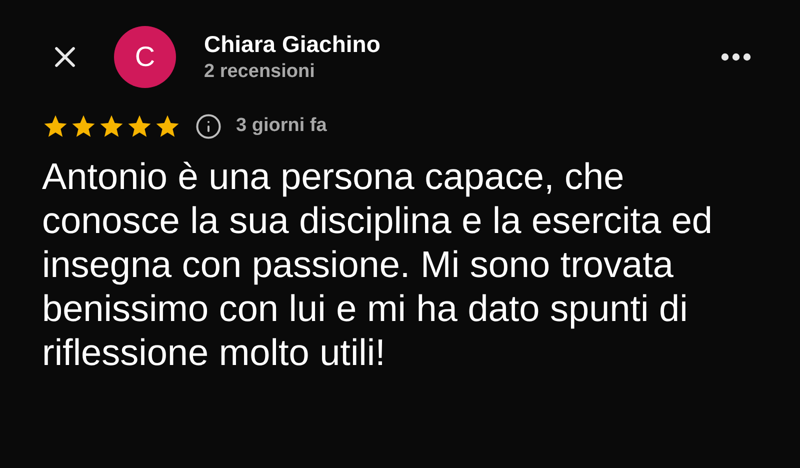  I want to click on review-count: 2 recensioni, so click(260, 72).